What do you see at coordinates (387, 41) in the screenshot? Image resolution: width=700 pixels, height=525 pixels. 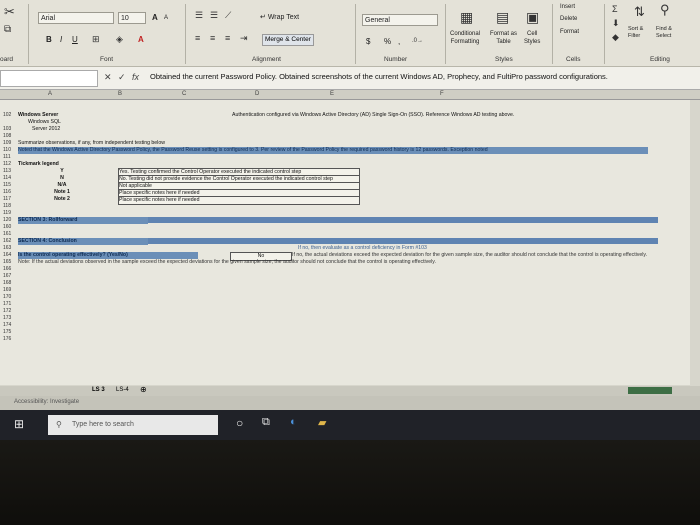 I see `percent-button: %` at bounding box center [387, 41].